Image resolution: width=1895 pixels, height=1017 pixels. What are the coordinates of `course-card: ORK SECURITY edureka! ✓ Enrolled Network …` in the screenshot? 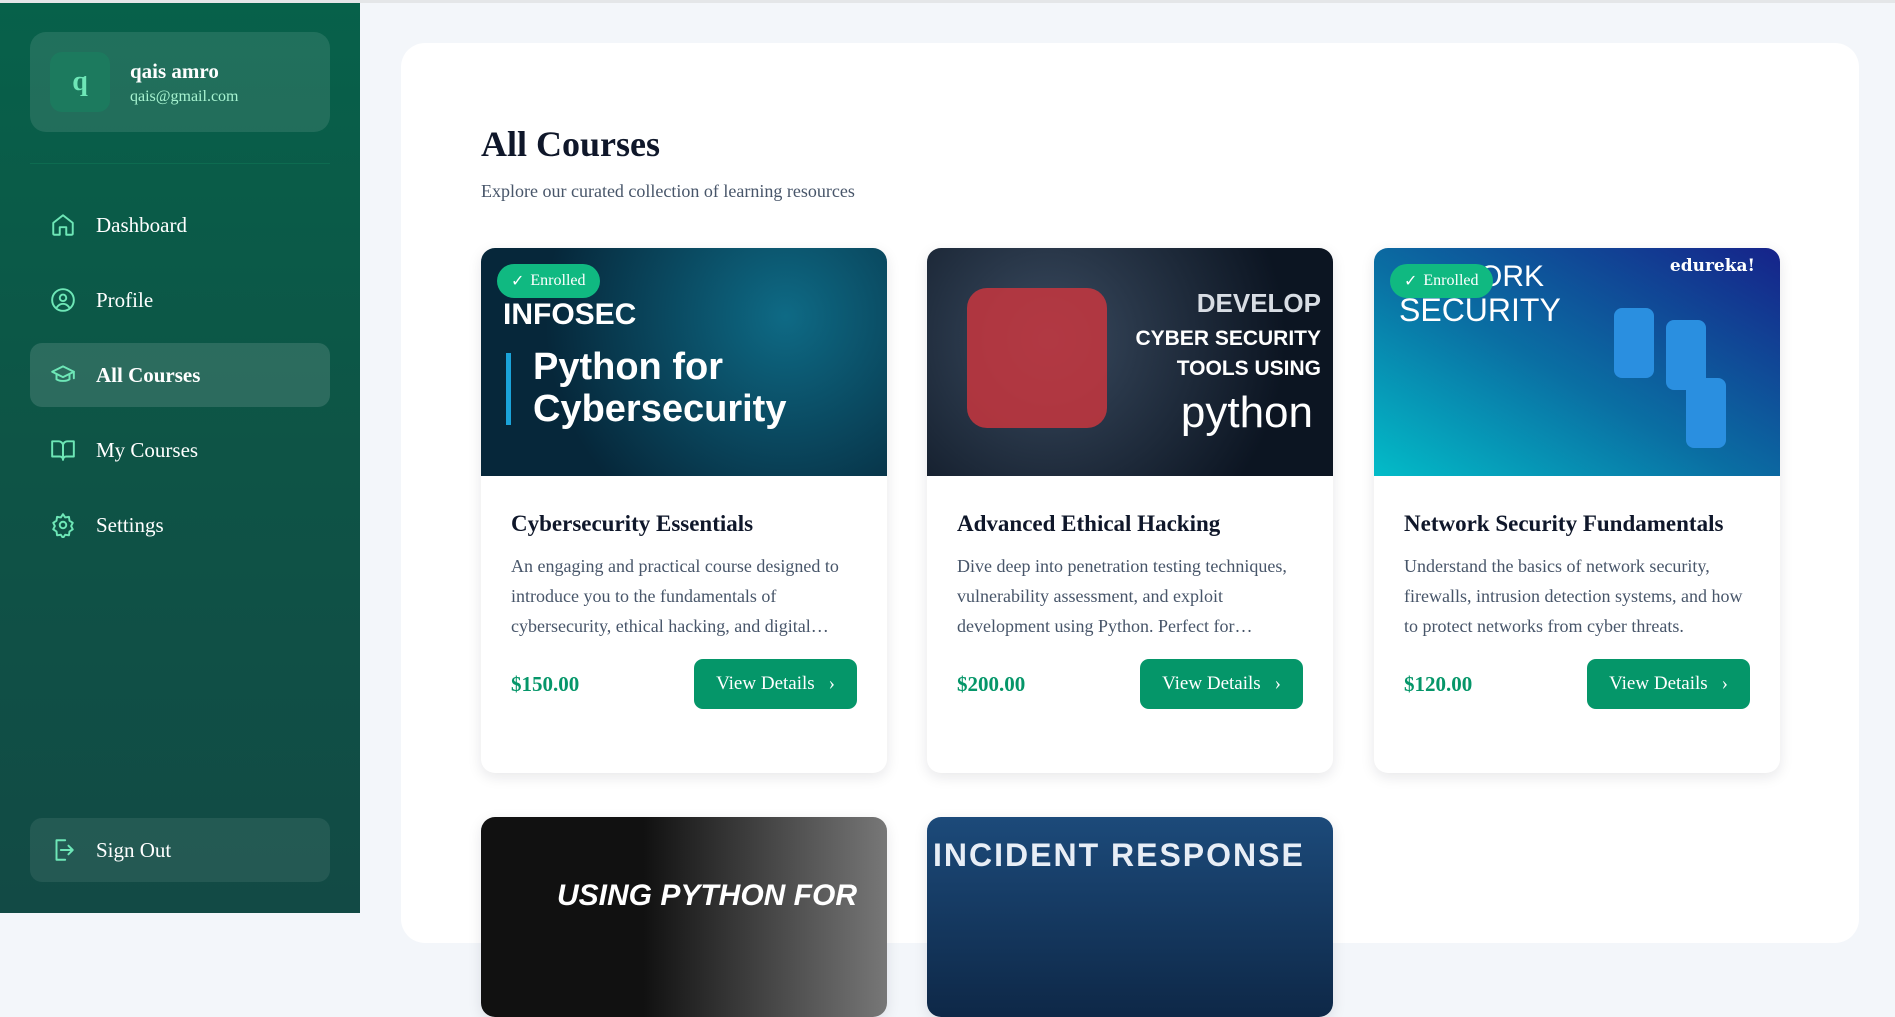 It's located at (1577, 510).